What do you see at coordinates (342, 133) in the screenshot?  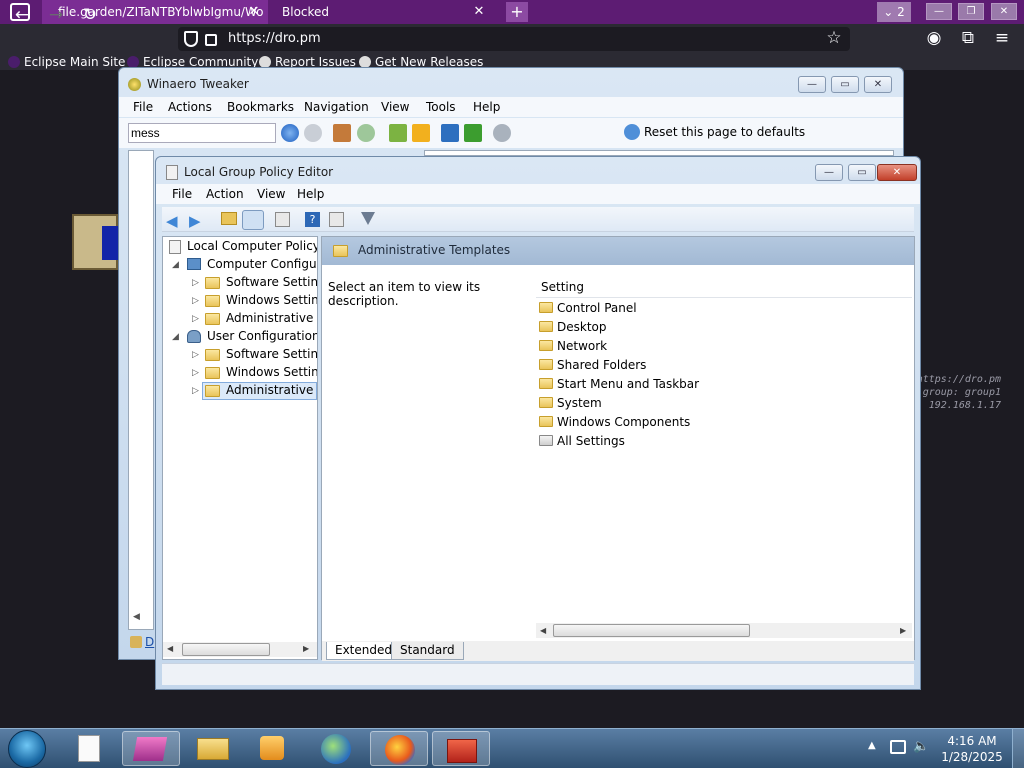 I see `home-icon` at bounding box center [342, 133].